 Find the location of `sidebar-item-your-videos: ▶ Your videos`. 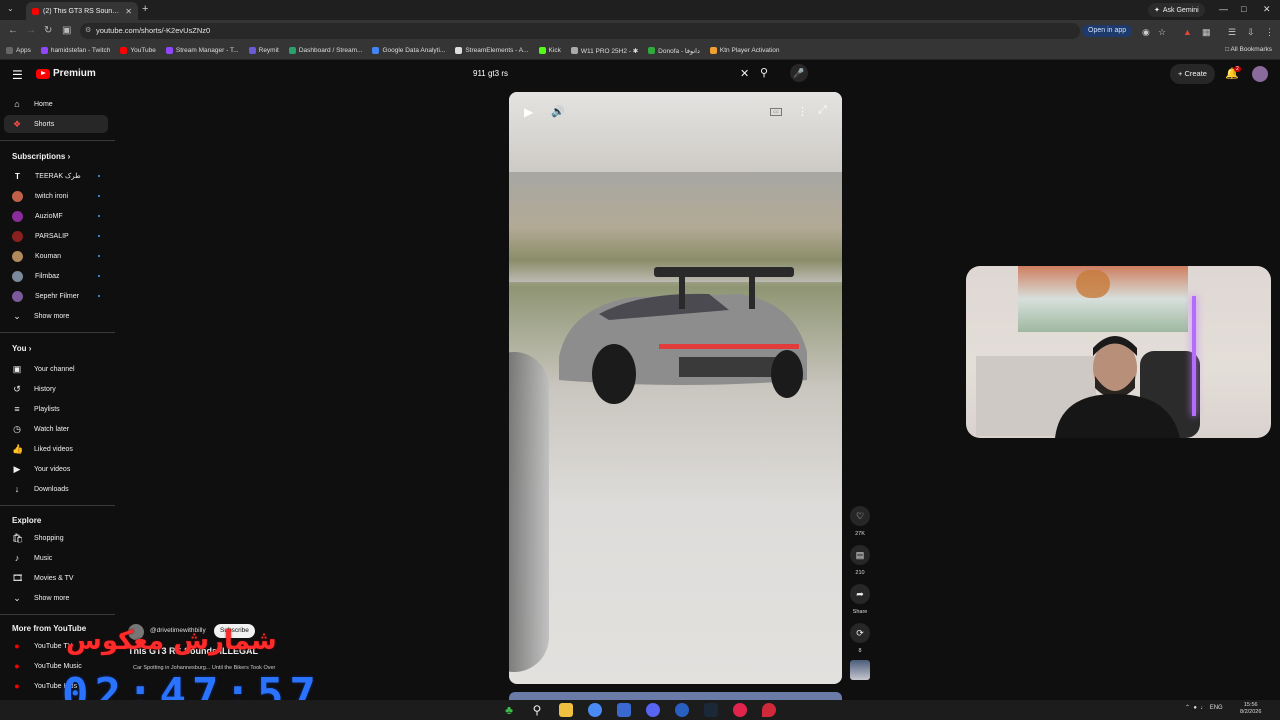

sidebar-item-your-videos: ▶ Your videos is located at coordinates (56, 469).